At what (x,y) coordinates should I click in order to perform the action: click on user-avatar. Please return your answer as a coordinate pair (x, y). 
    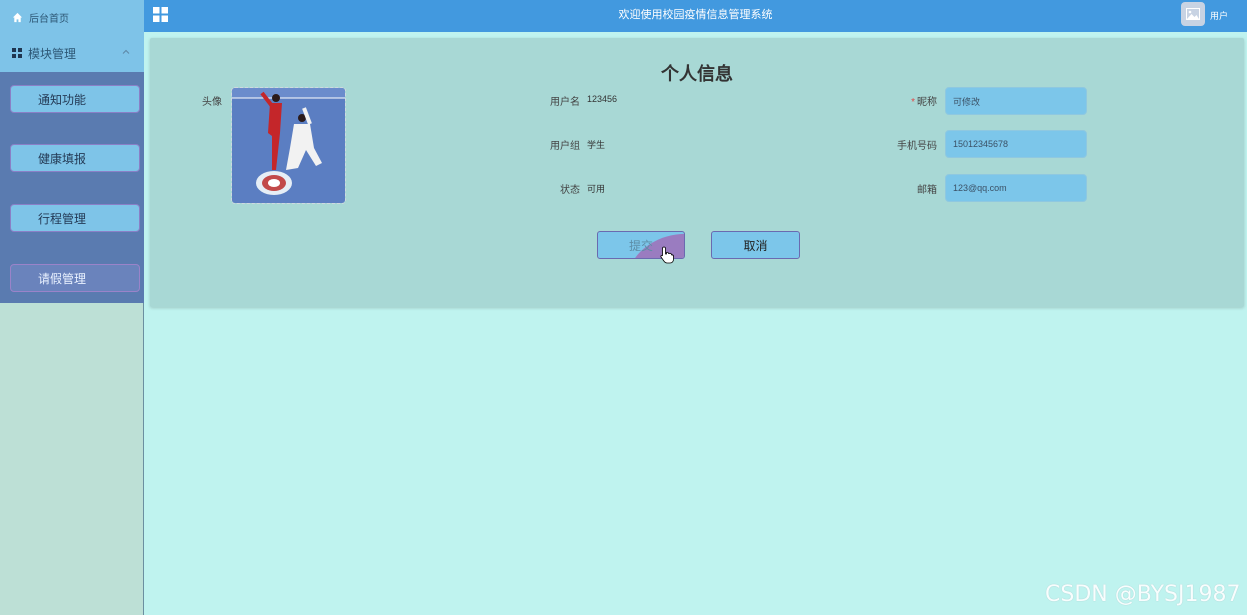
    Looking at the image, I should click on (1193, 14).